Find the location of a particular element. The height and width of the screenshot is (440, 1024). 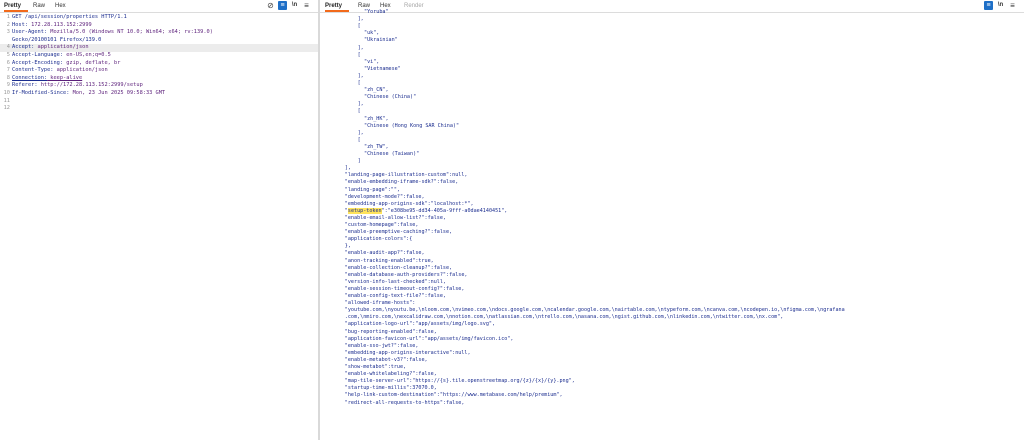

line-text: "landing-page-illustration-custom":null, is located at coordinates (406, 175).